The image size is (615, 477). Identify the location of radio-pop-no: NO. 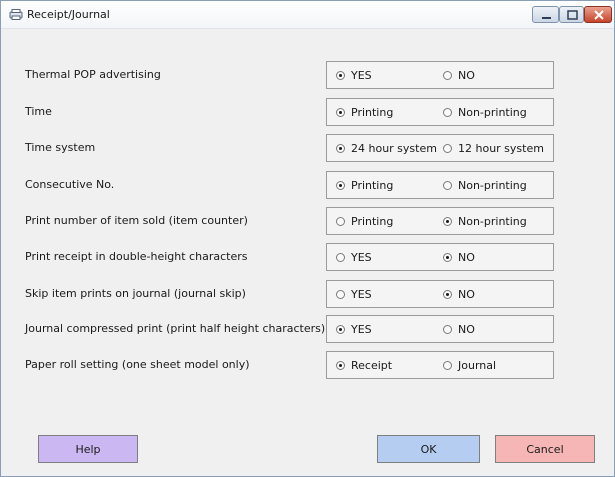
(459, 75).